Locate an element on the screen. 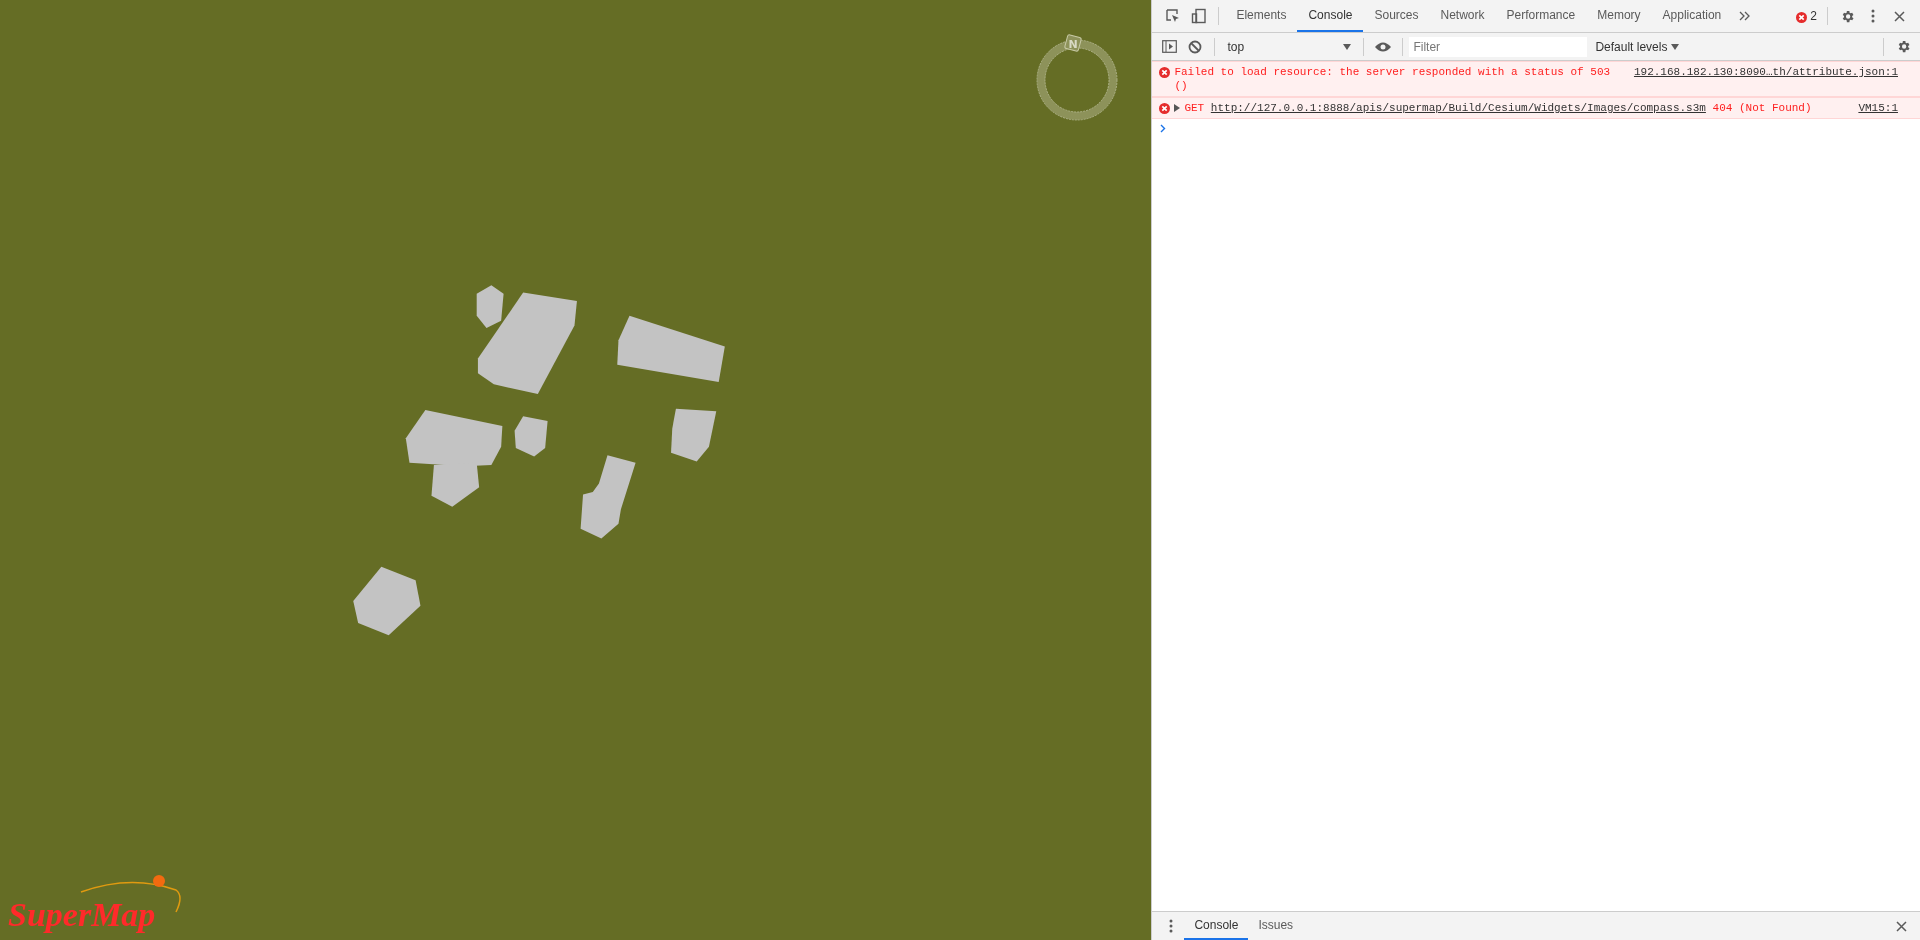 This screenshot has height=940, width=1920. filter-field: Filter is located at coordinates (1498, 46).